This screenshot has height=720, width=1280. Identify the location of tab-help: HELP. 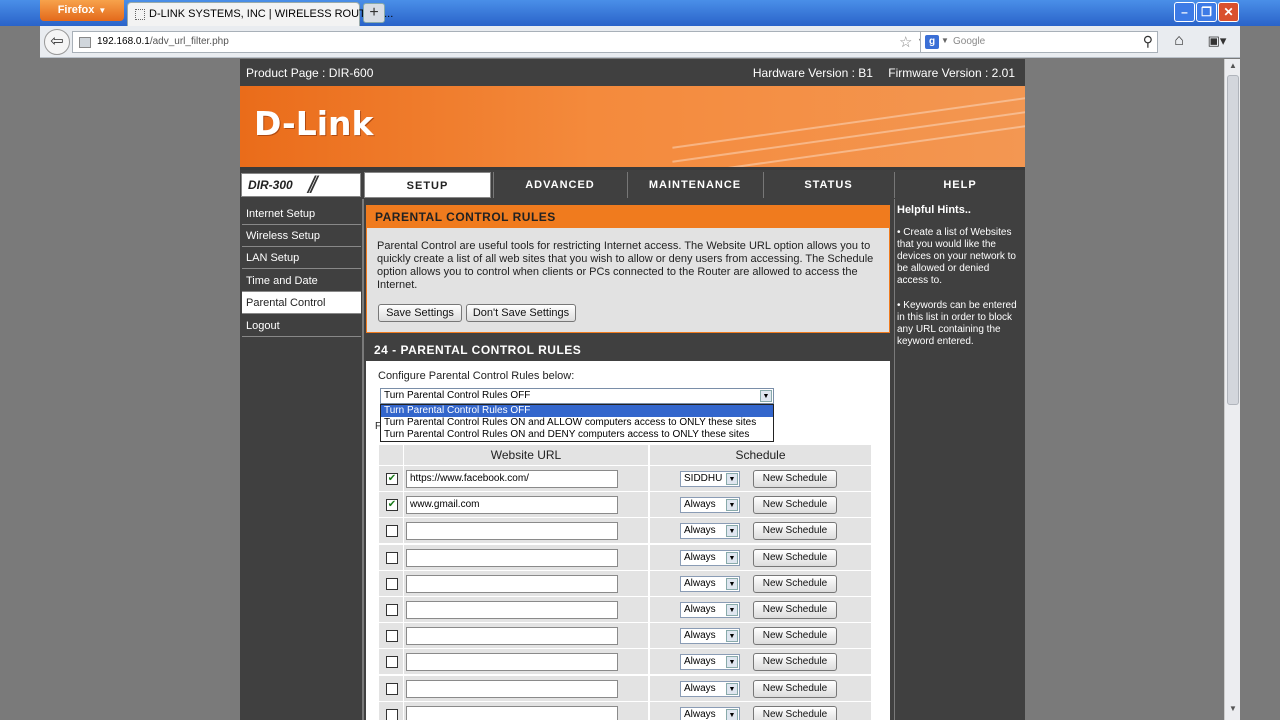
(959, 185).